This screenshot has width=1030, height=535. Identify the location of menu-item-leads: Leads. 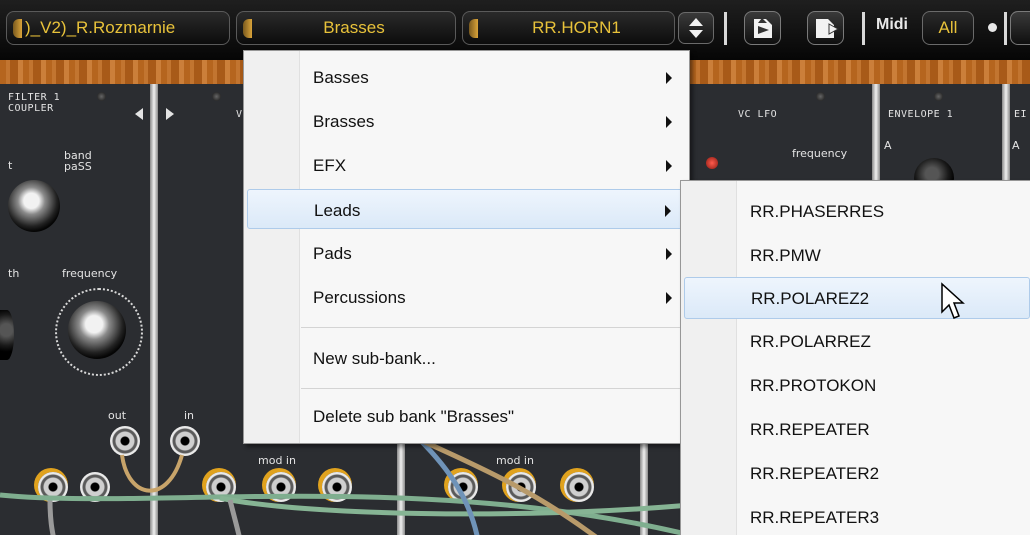
(466, 209).